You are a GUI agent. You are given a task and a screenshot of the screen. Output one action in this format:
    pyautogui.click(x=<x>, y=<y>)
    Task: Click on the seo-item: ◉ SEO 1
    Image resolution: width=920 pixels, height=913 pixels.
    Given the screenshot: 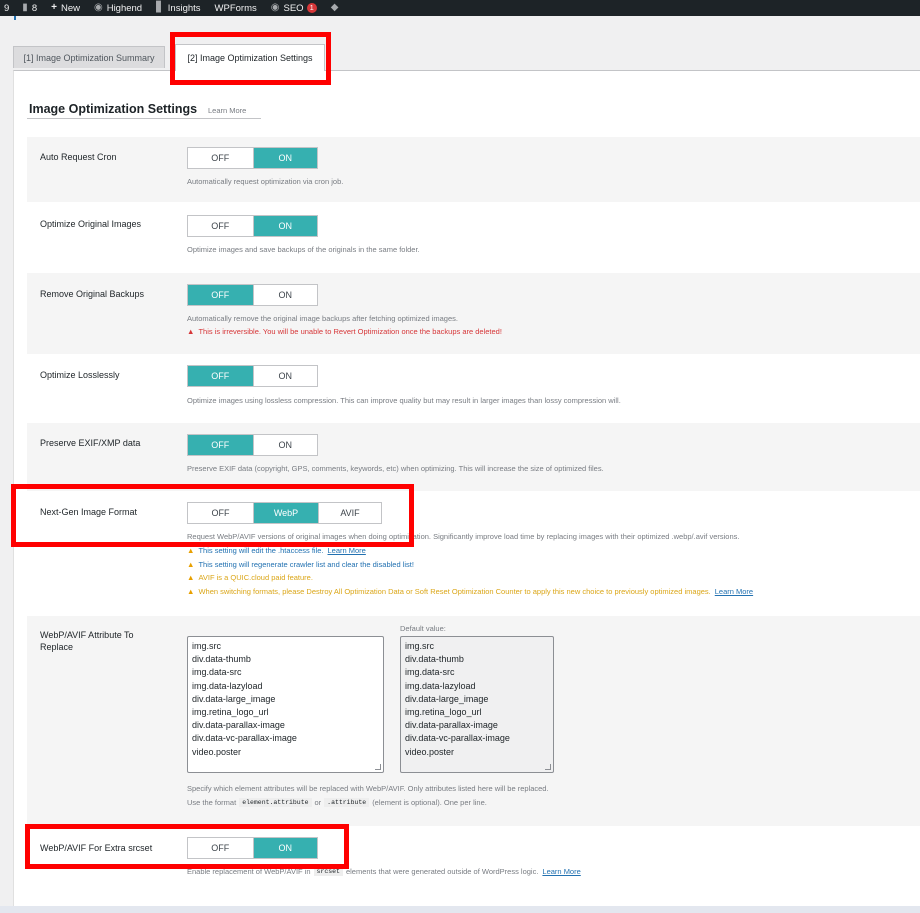 What is the action you would take?
    pyautogui.click(x=294, y=8)
    